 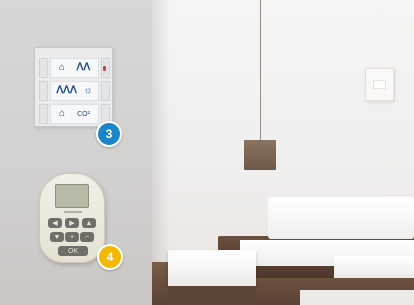 I want to click on panel-face: ⌂ CO², so click(x=74, y=114).